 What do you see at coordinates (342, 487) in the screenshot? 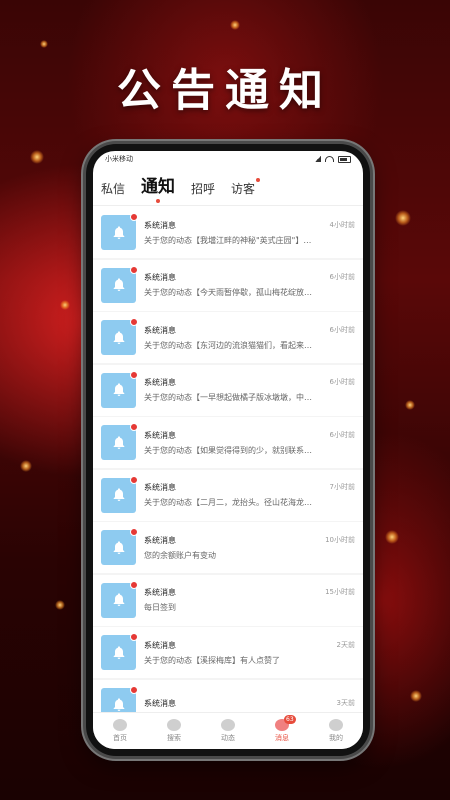
I see `notification-time: 7小时前` at bounding box center [342, 487].